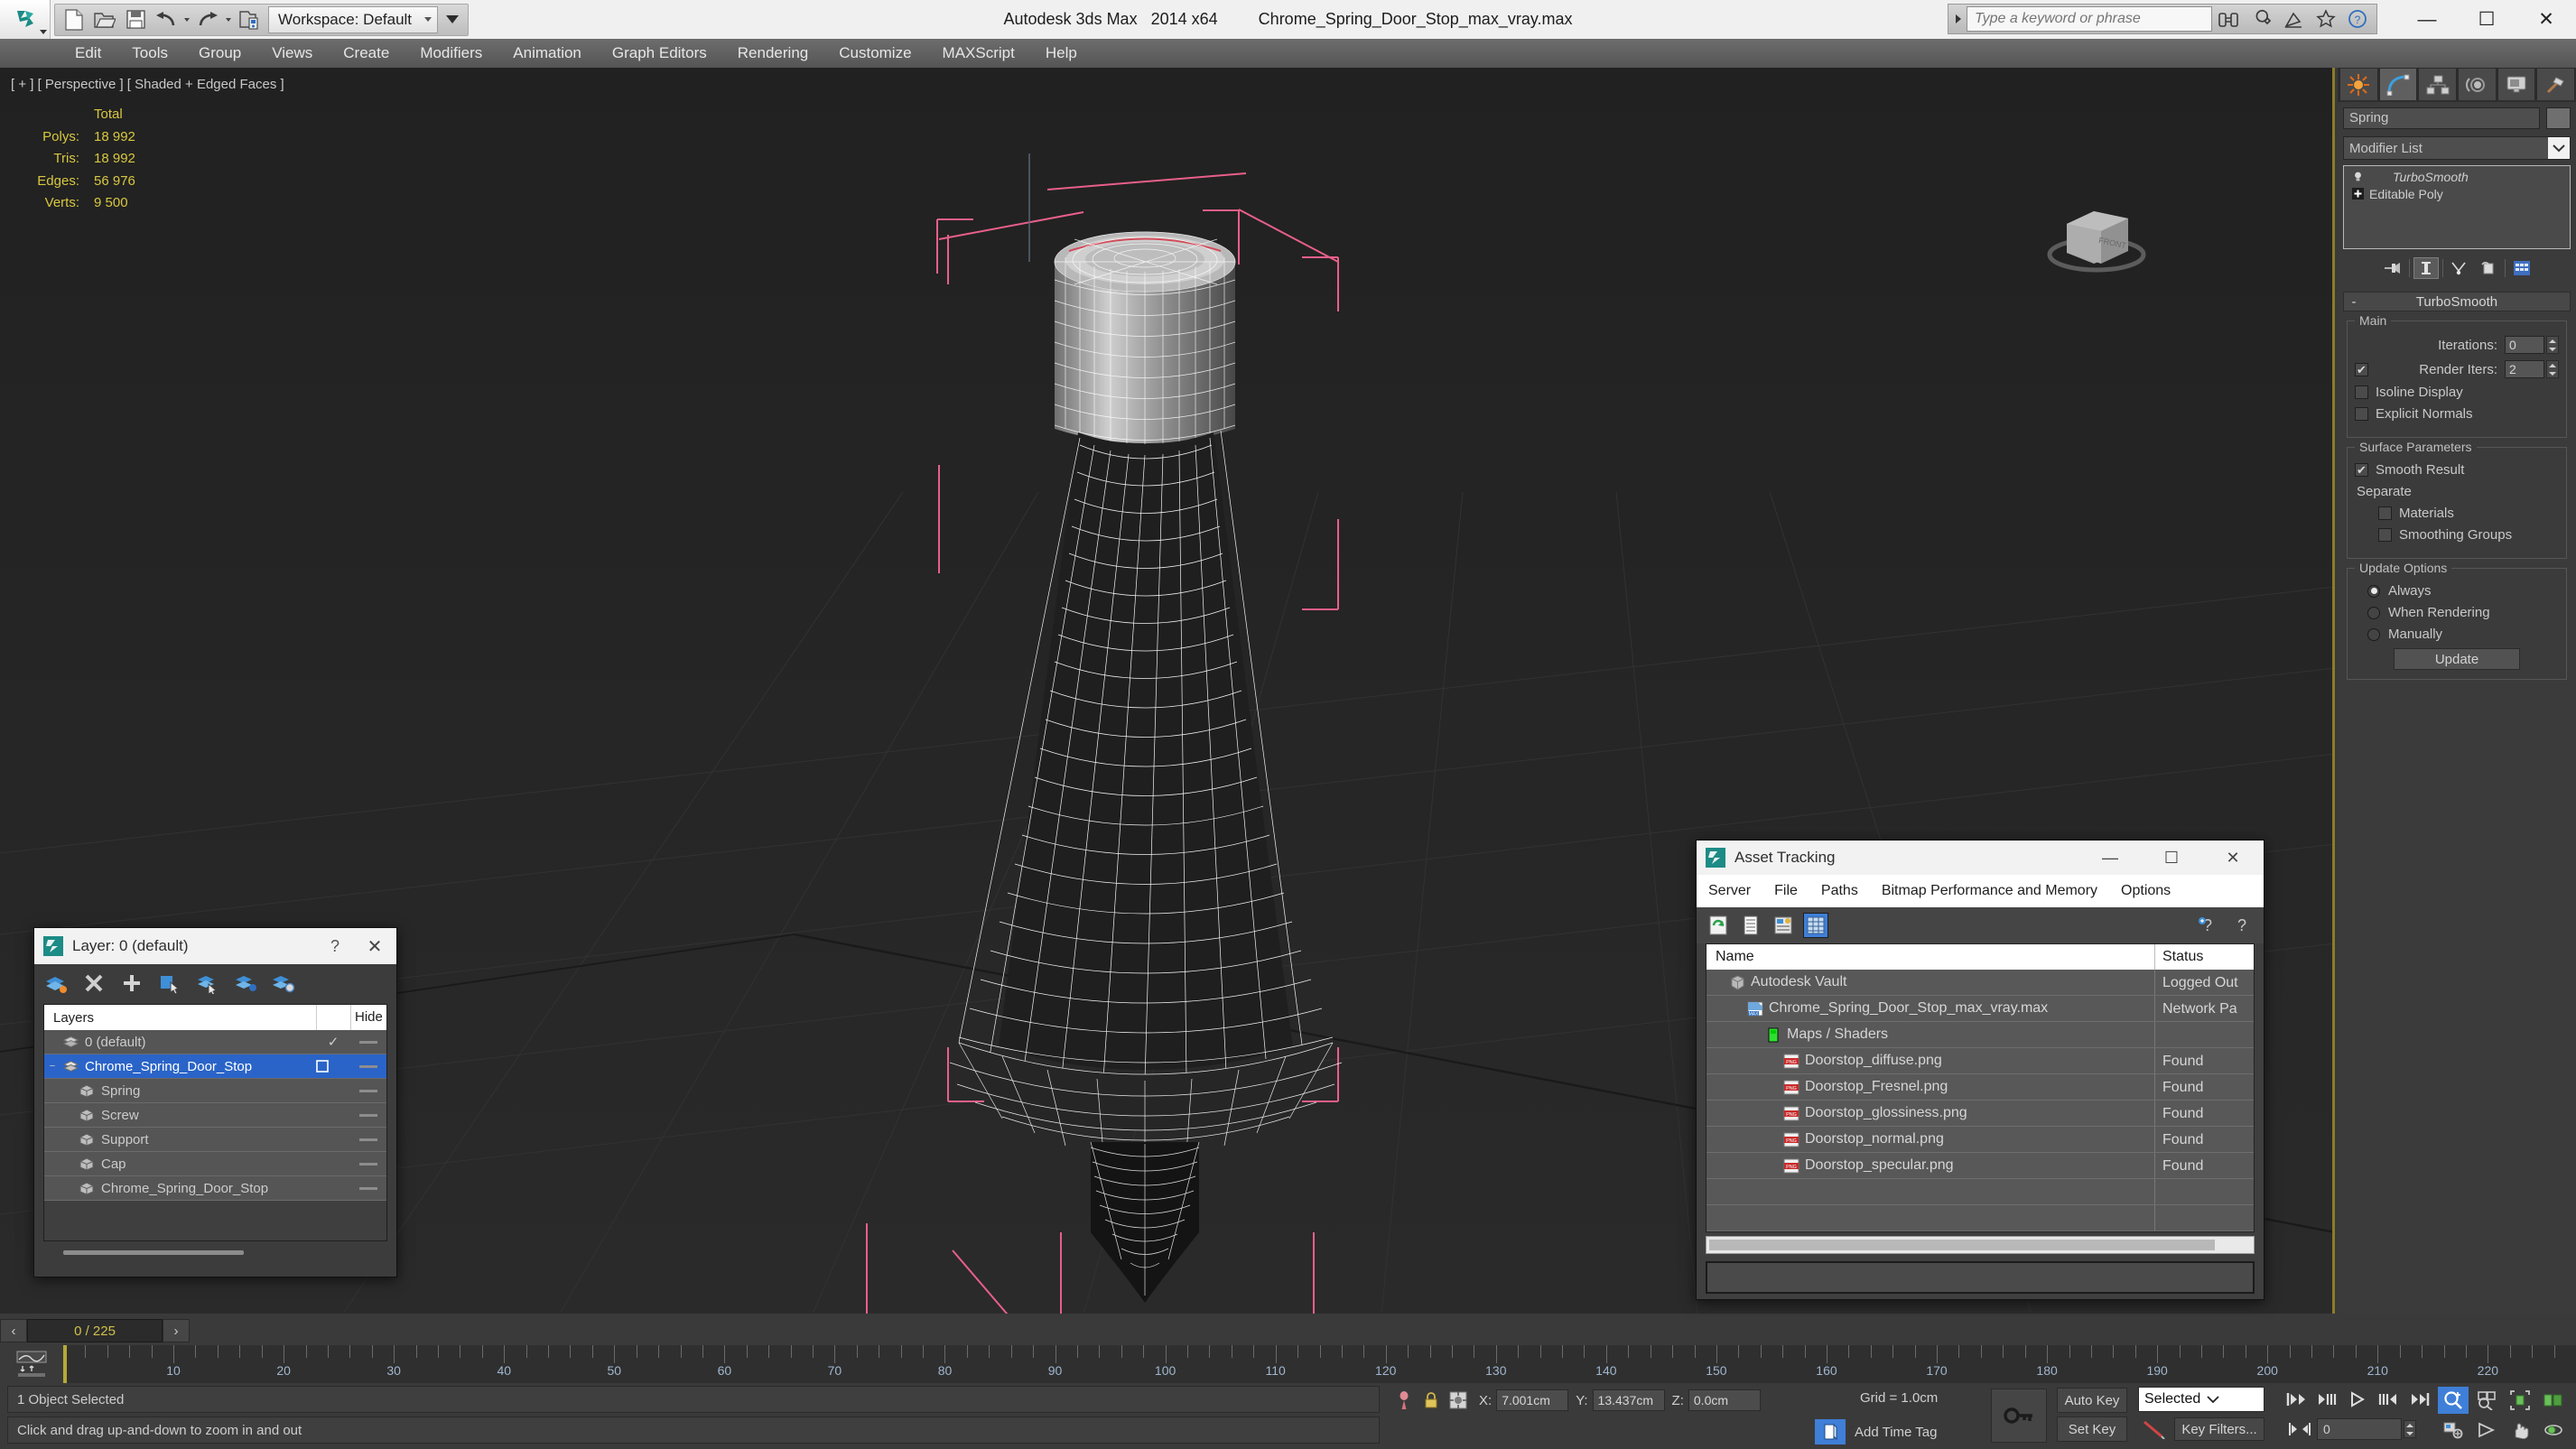  Describe the element at coordinates (207, 19) in the screenshot. I see `redo-button` at that location.